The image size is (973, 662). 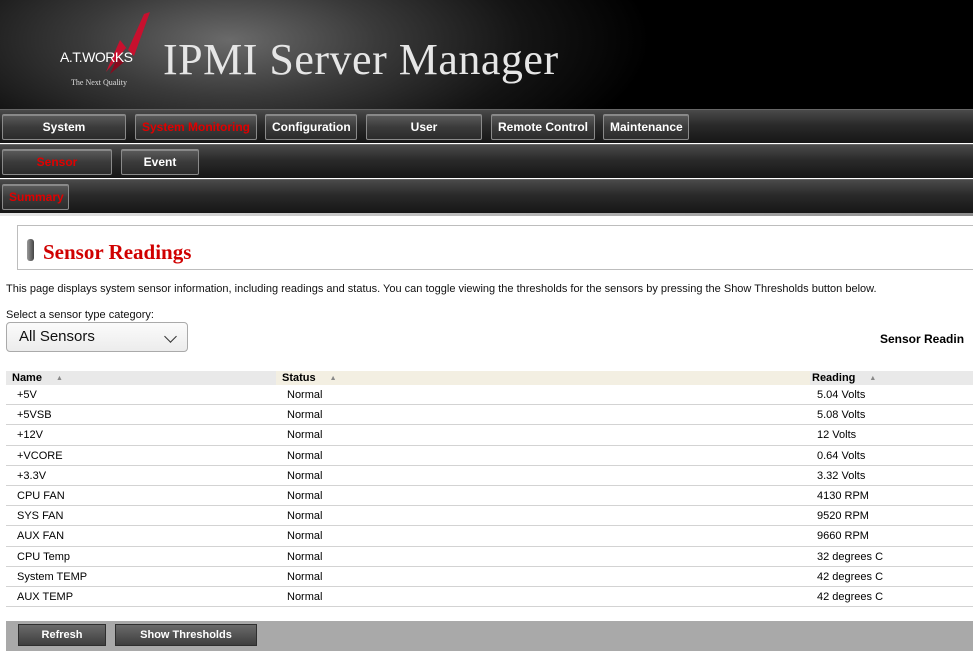 I want to click on nav-system-monitoring: System Monitoring, so click(x=196, y=127).